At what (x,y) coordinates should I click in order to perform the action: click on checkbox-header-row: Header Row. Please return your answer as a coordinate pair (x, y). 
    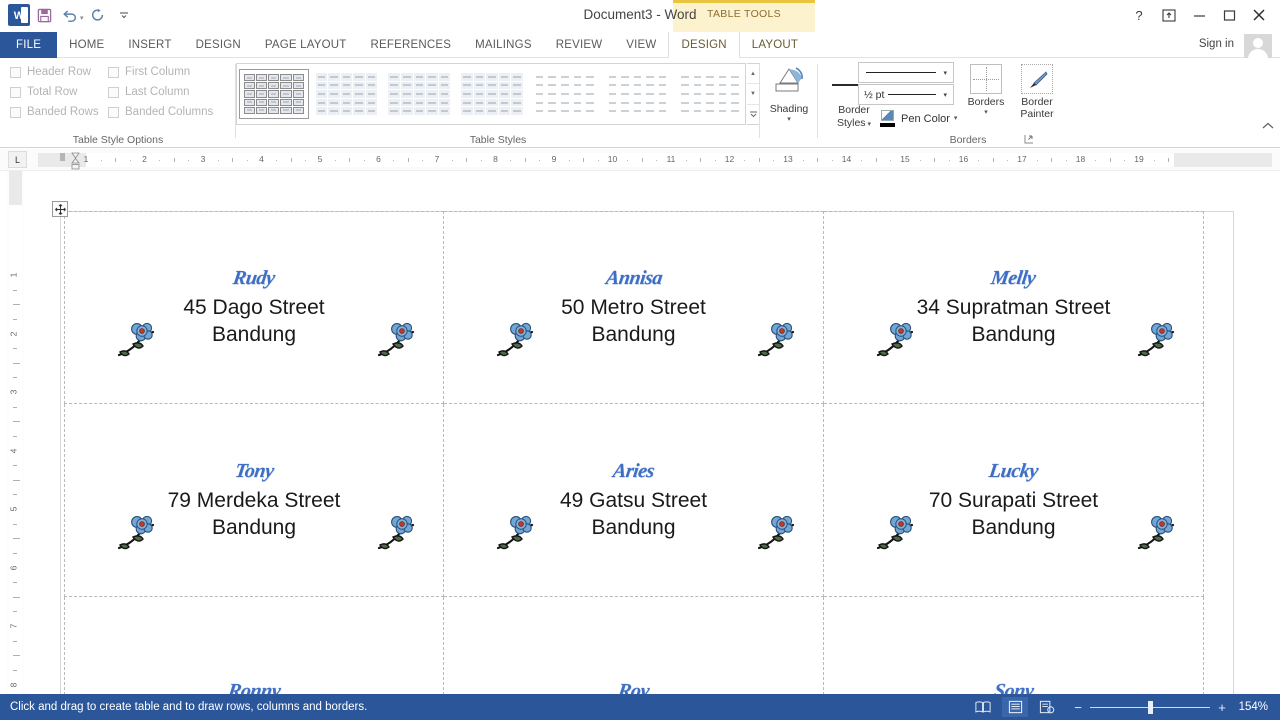
    Looking at the image, I should click on (50, 72).